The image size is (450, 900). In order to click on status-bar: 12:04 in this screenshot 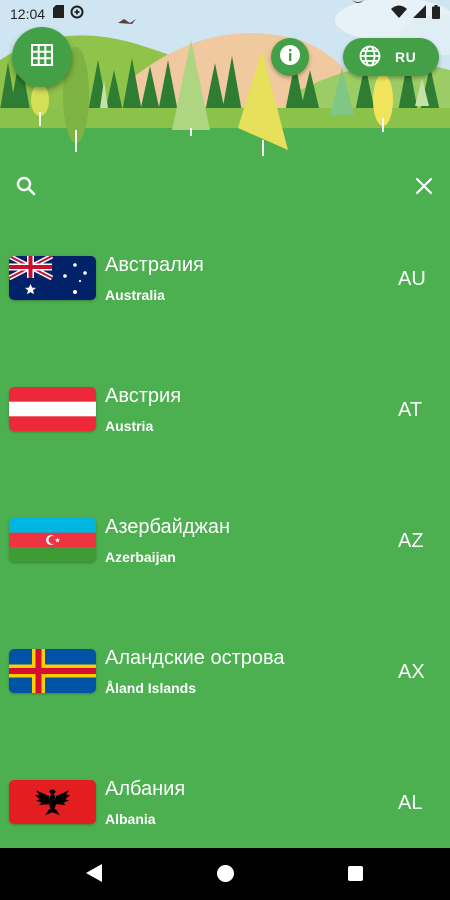, I will do `click(225, 14)`.